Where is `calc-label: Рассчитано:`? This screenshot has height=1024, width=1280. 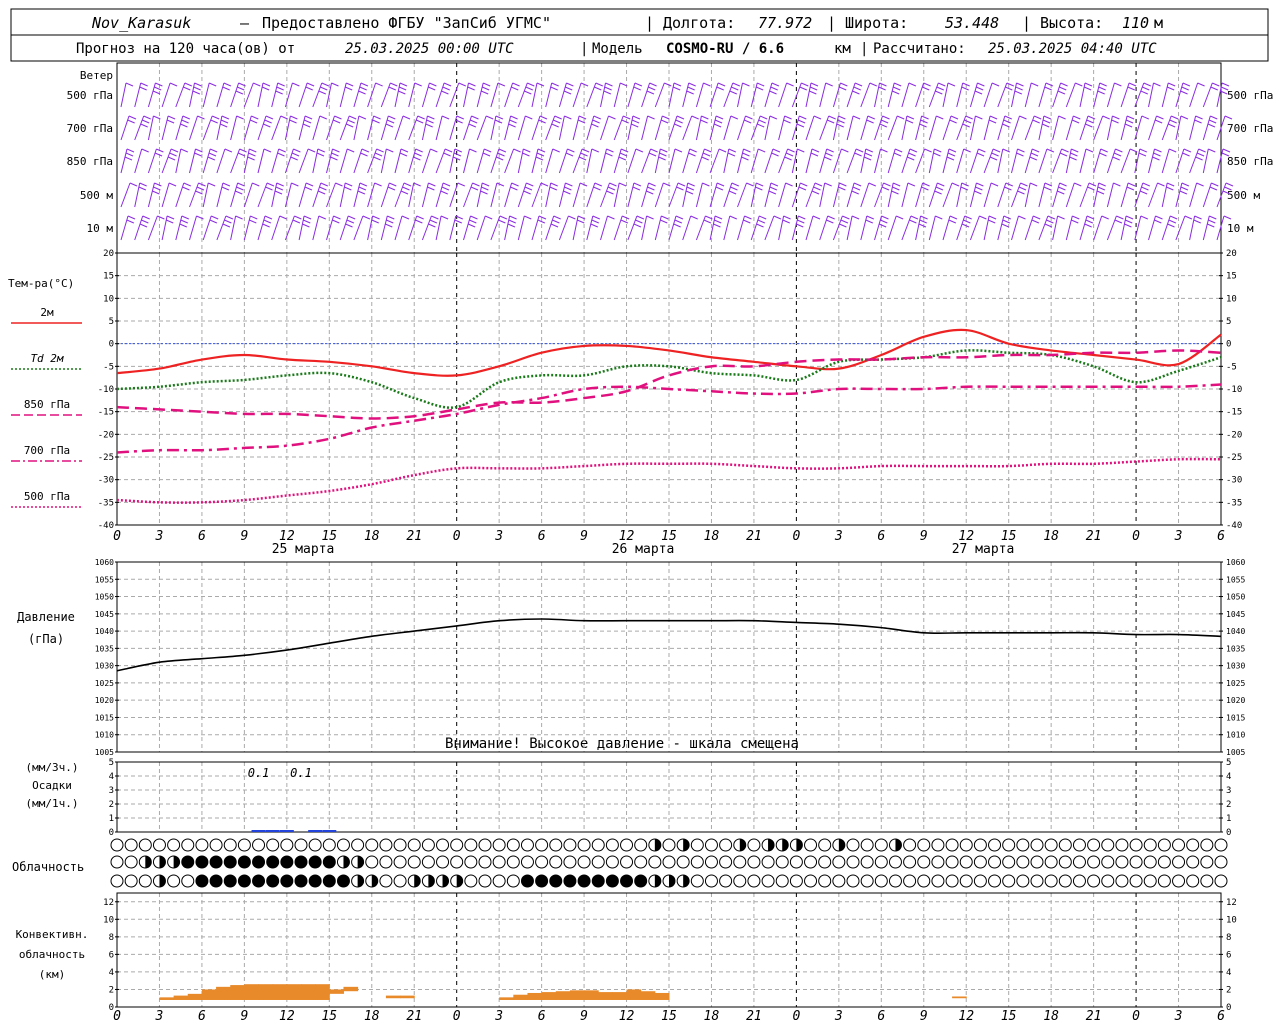 calc-label: Рассчитано: is located at coordinates (919, 49).